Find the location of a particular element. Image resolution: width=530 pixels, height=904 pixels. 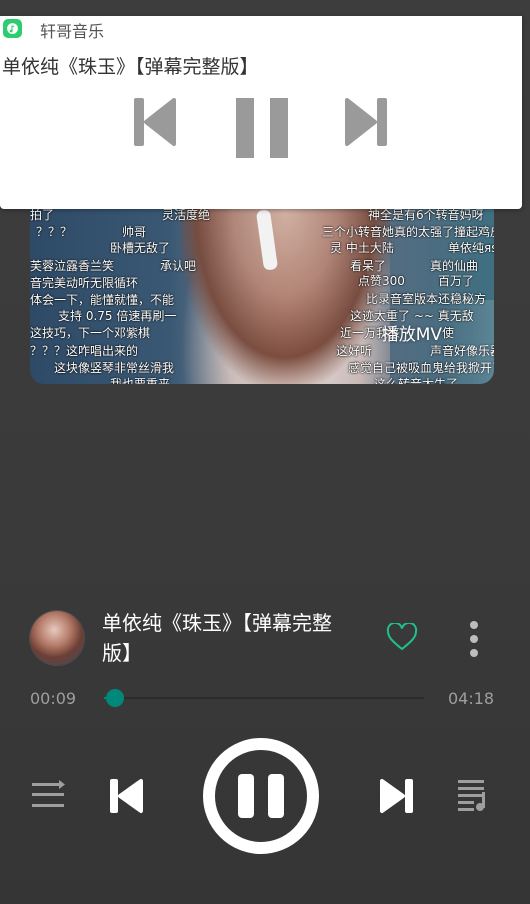

heart-outline-icon is located at coordinates (402, 636).